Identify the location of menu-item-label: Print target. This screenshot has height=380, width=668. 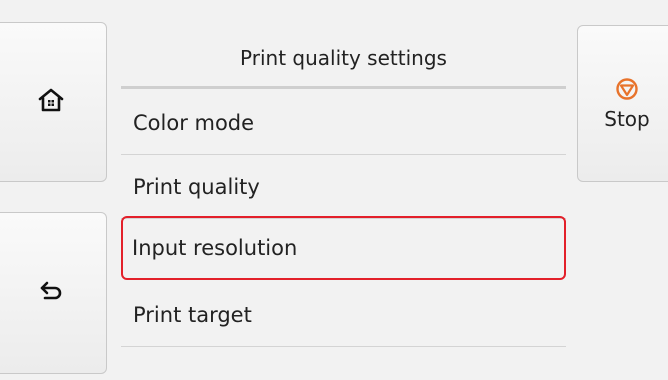
(192, 314).